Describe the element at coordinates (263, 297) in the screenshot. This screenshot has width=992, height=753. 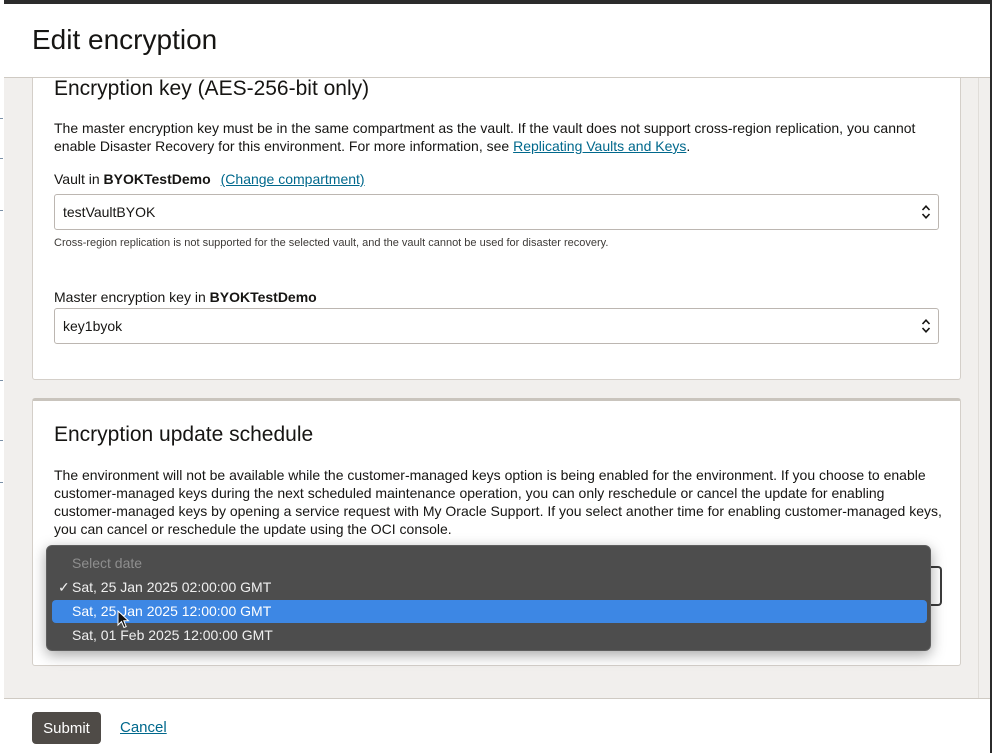
I see `master-key-compartment-name: BYOKTestDemo` at that location.